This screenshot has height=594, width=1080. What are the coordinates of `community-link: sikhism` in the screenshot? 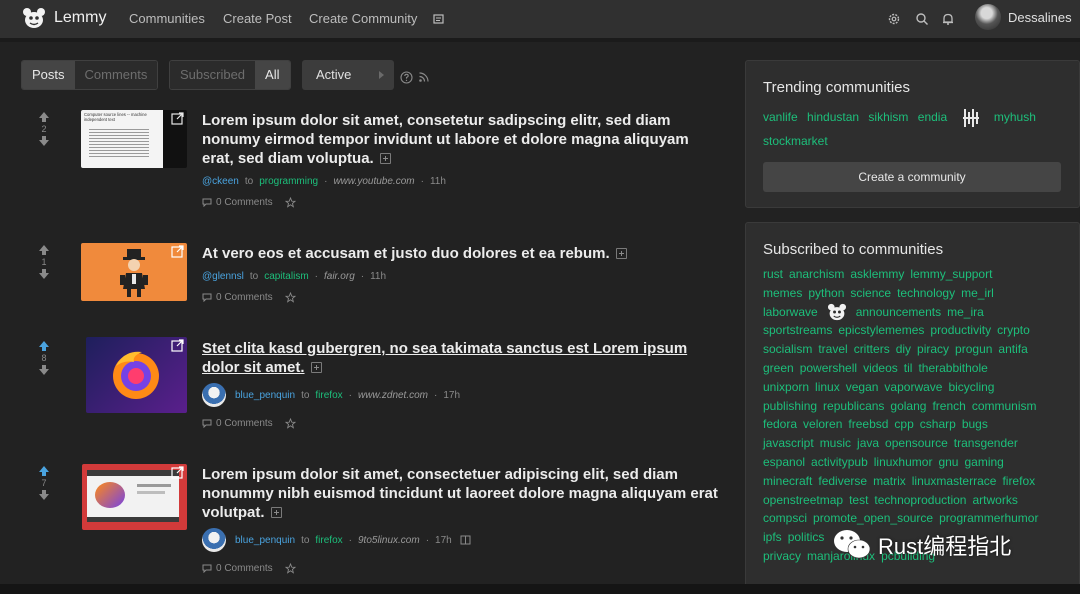 It's located at (888, 117).